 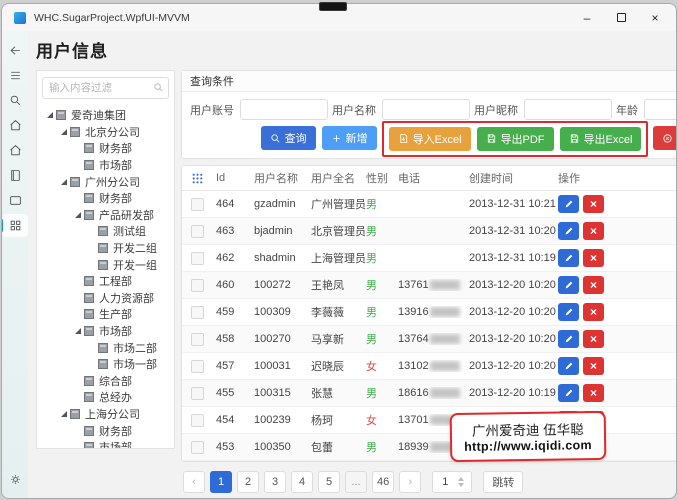 I want to click on account-input, so click(x=284, y=109).